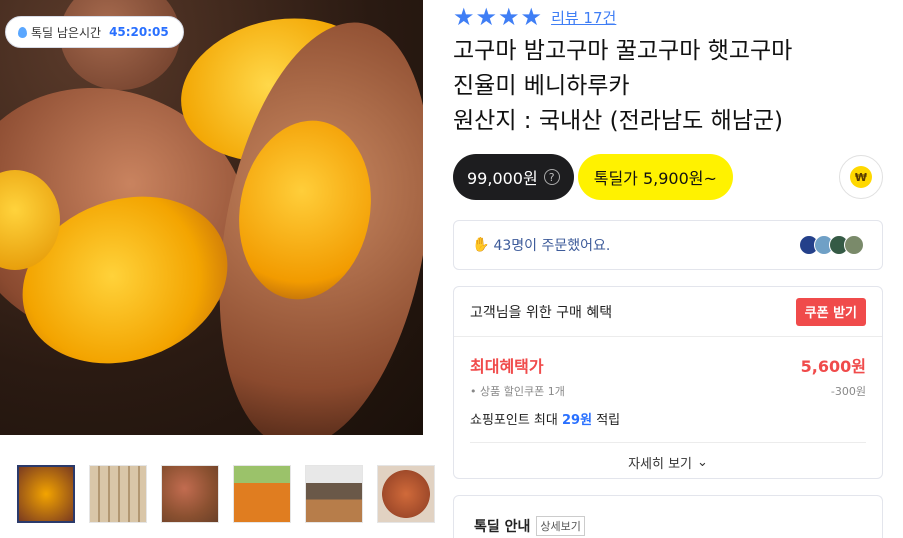  I want to click on title-line-3: 원산지 : 국내산 (전라남도 해남군), so click(618, 121).